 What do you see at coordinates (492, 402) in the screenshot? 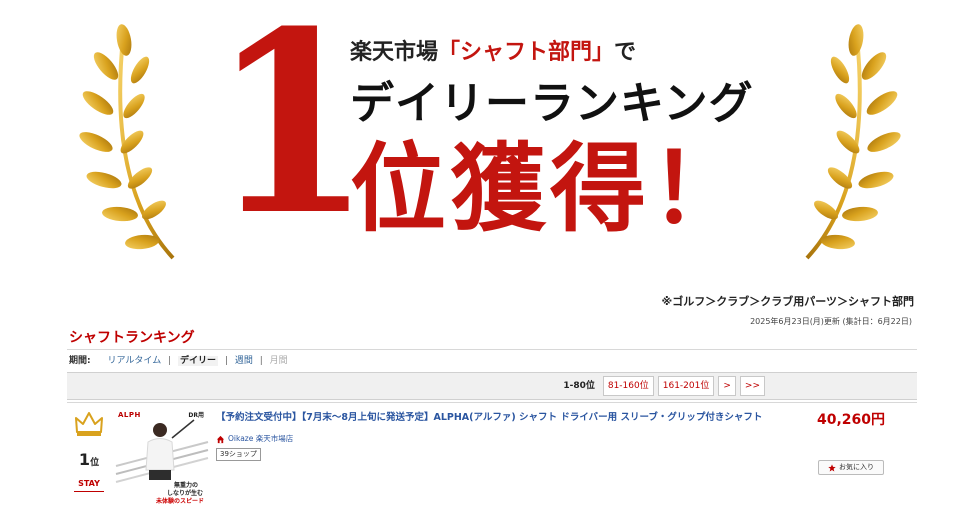
I see `list-divider` at bounding box center [492, 402].